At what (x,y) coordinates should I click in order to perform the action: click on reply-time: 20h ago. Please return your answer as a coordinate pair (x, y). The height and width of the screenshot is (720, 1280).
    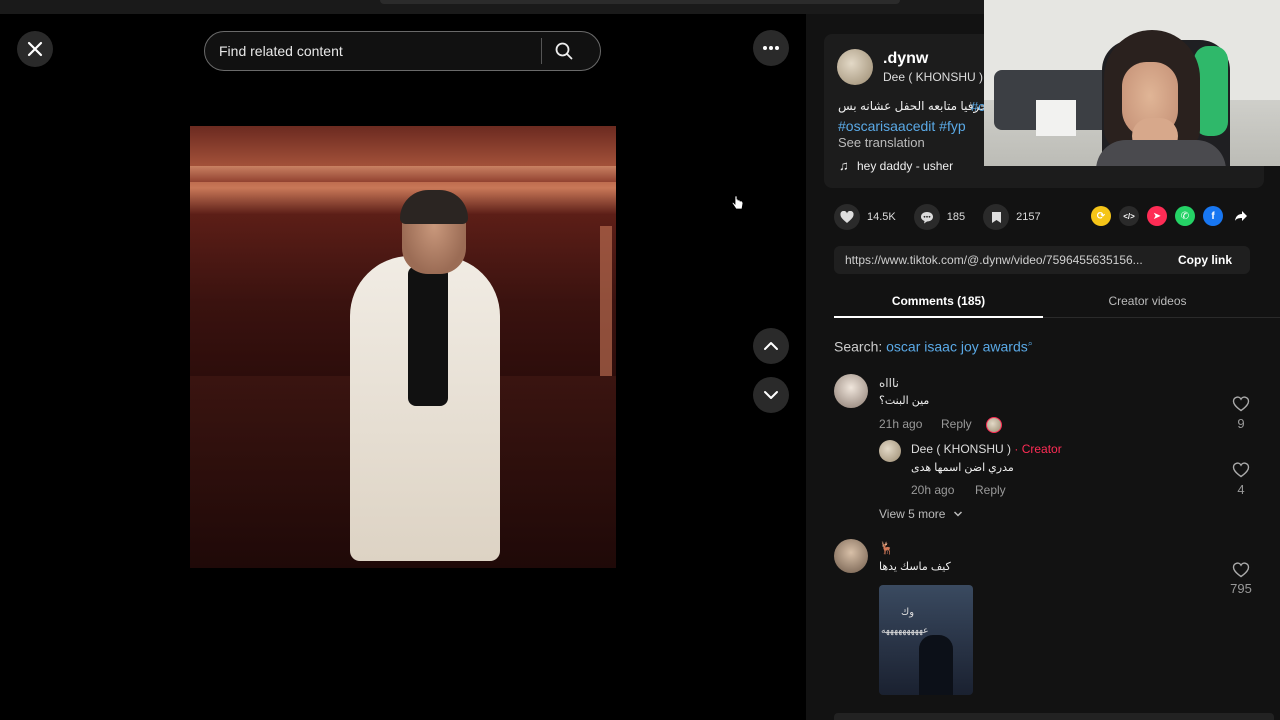
    Looking at the image, I should click on (933, 490).